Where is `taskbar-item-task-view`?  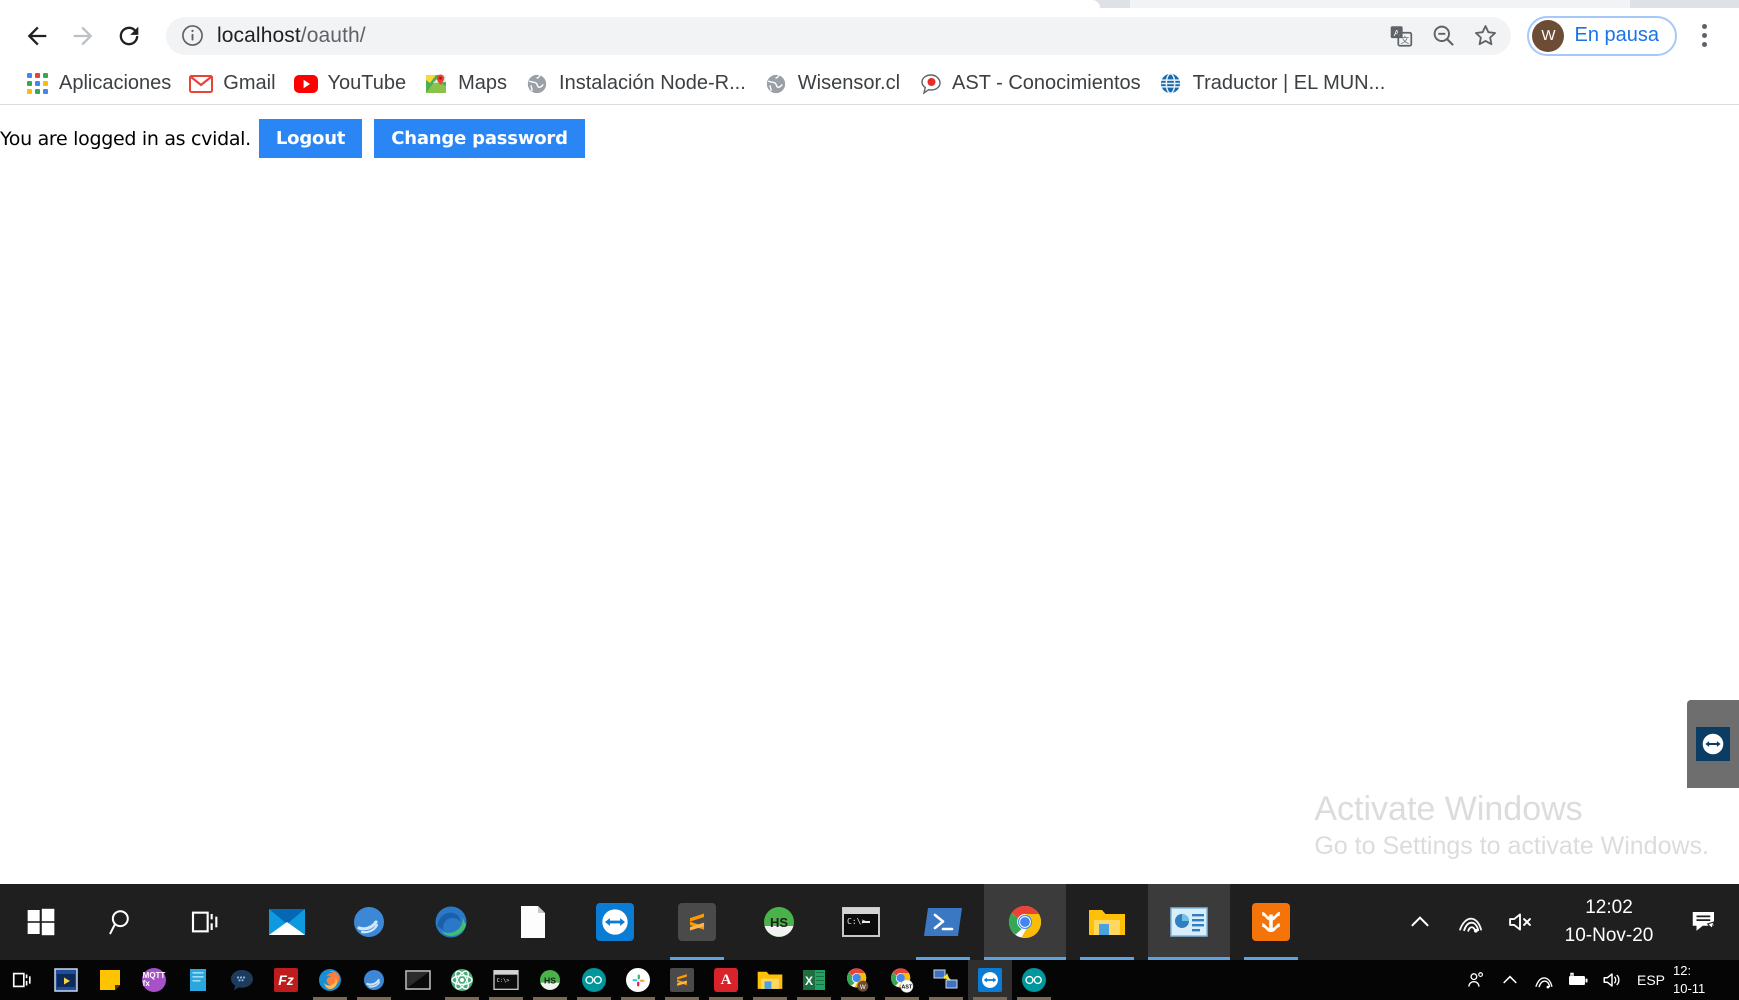 taskbar-item-task-view is located at coordinates (205, 922).